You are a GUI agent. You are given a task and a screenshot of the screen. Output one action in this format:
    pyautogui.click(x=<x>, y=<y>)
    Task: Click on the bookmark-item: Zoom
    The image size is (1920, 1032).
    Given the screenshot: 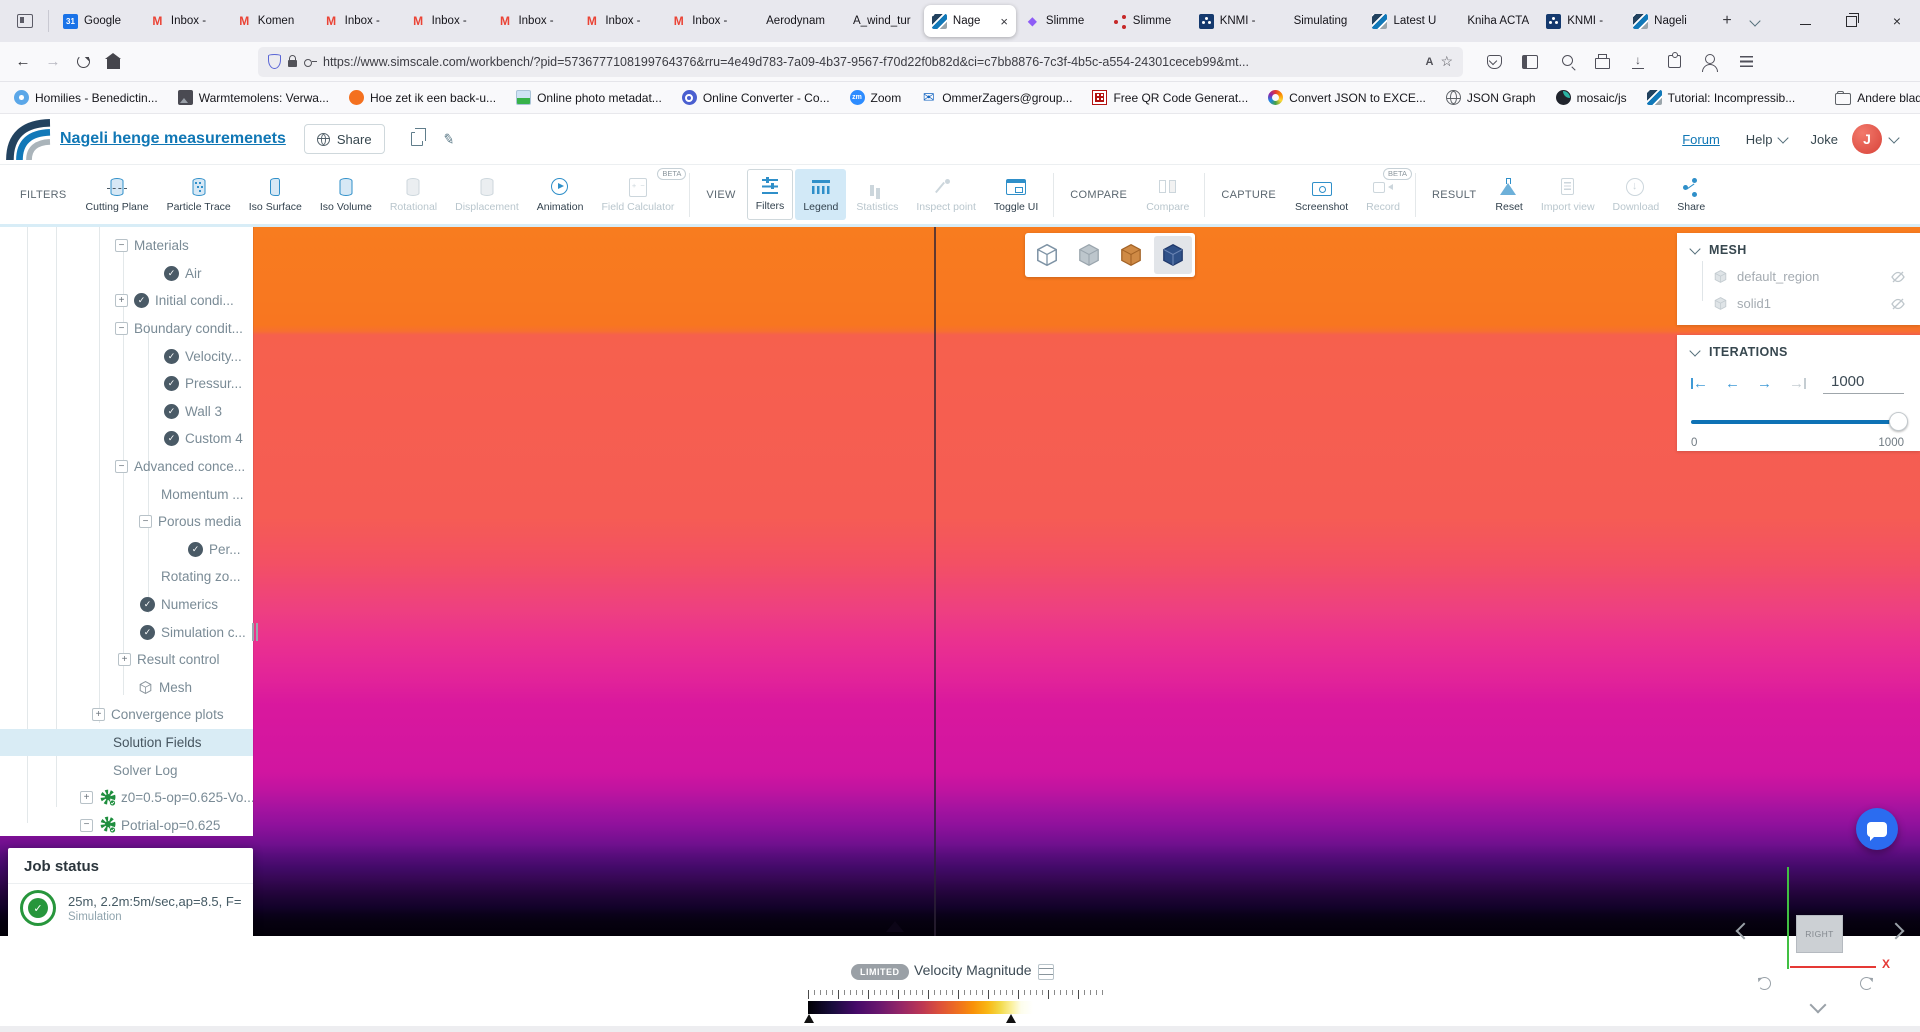 What is the action you would take?
    pyautogui.click(x=875, y=97)
    